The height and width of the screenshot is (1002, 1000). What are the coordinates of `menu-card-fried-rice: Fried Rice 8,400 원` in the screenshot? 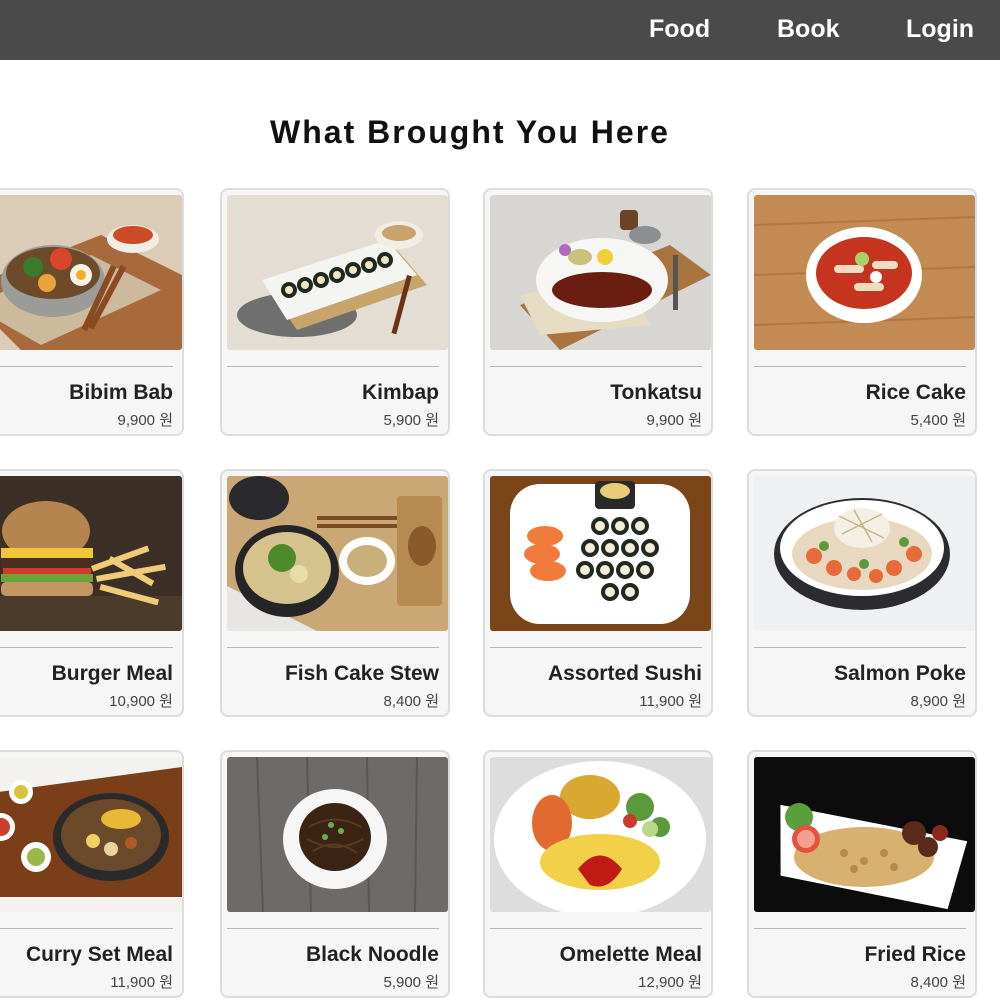 It's located at (862, 874).